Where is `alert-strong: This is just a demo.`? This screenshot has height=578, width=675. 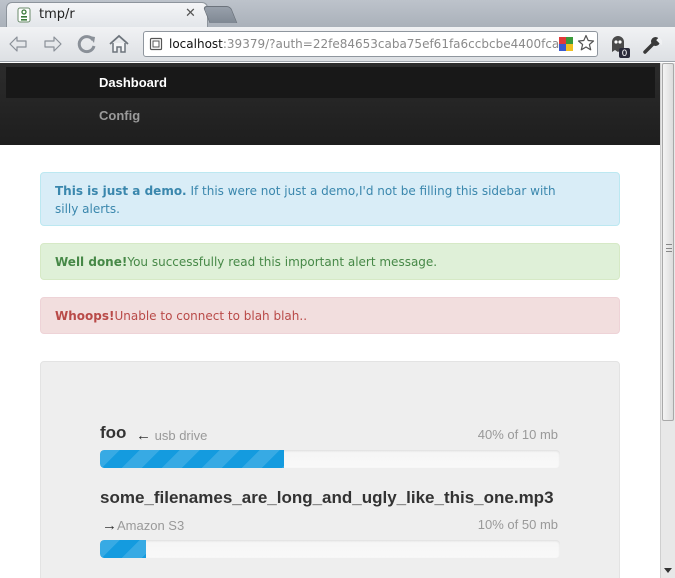
alert-strong: This is just a demo. is located at coordinates (121, 191).